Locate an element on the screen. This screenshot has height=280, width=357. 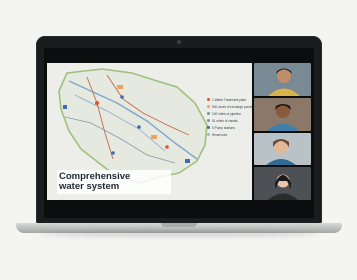
laptop-hinge-notch is located at coordinates (179, 225).